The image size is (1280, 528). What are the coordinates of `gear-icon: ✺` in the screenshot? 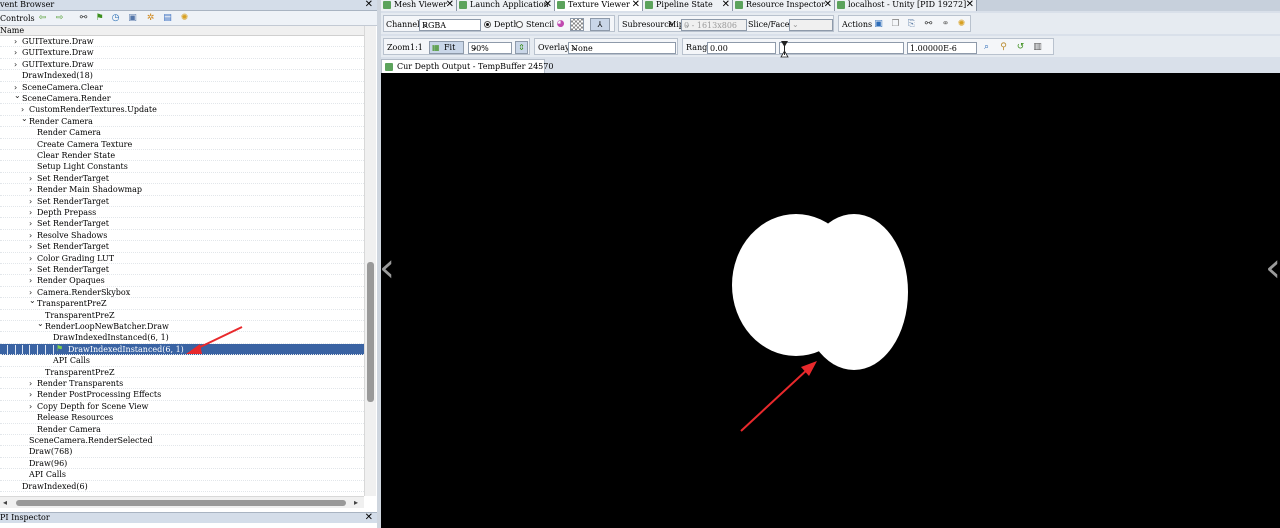 It's located at (961, 24).